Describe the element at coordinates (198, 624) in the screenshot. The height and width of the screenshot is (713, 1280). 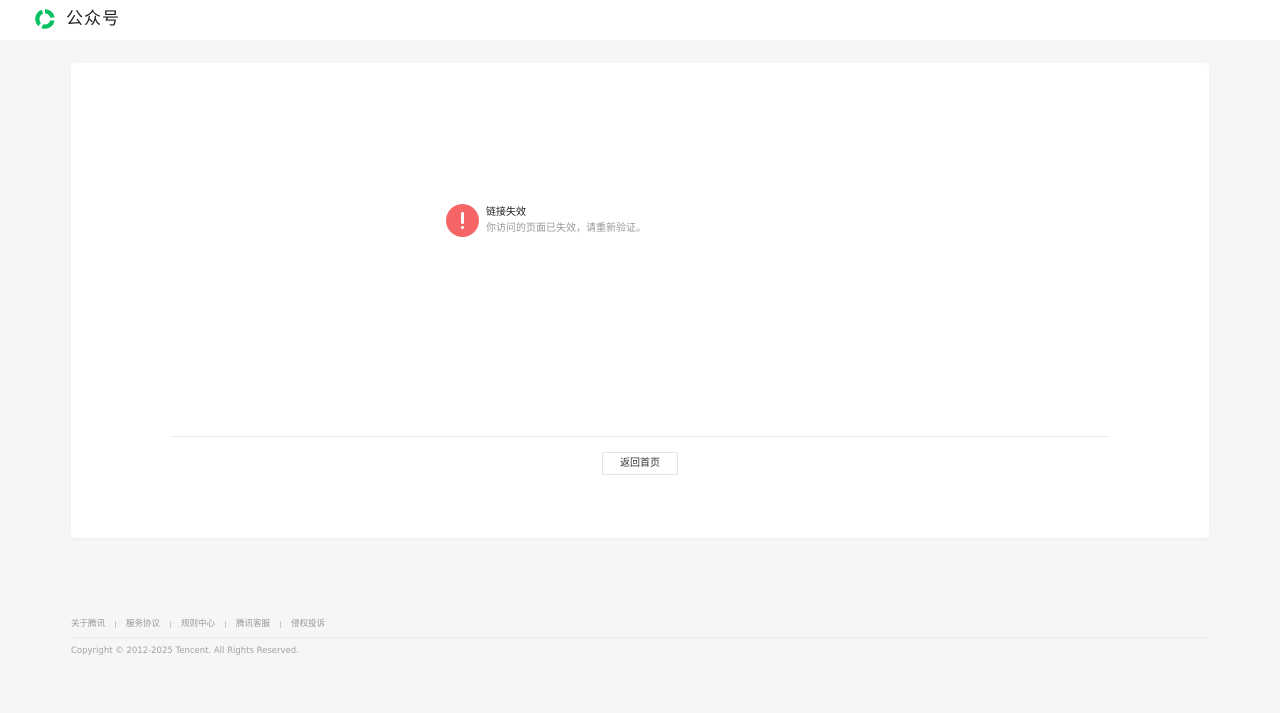
I see `footer-link-rules-center: 规则中心` at that location.